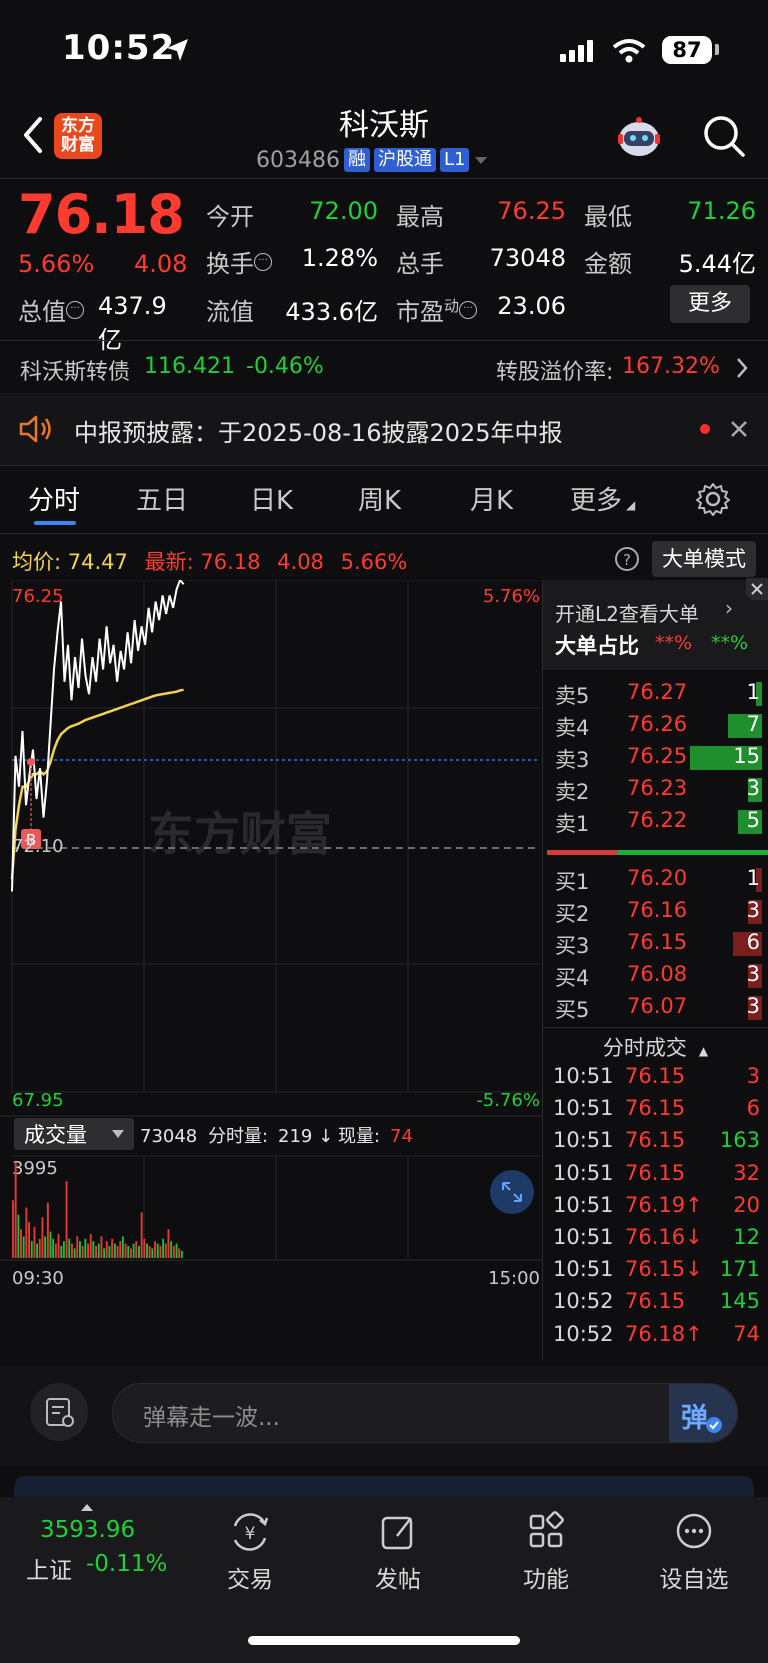  What do you see at coordinates (398, 1552) in the screenshot?
I see `tab-post: 发帖` at bounding box center [398, 1552].